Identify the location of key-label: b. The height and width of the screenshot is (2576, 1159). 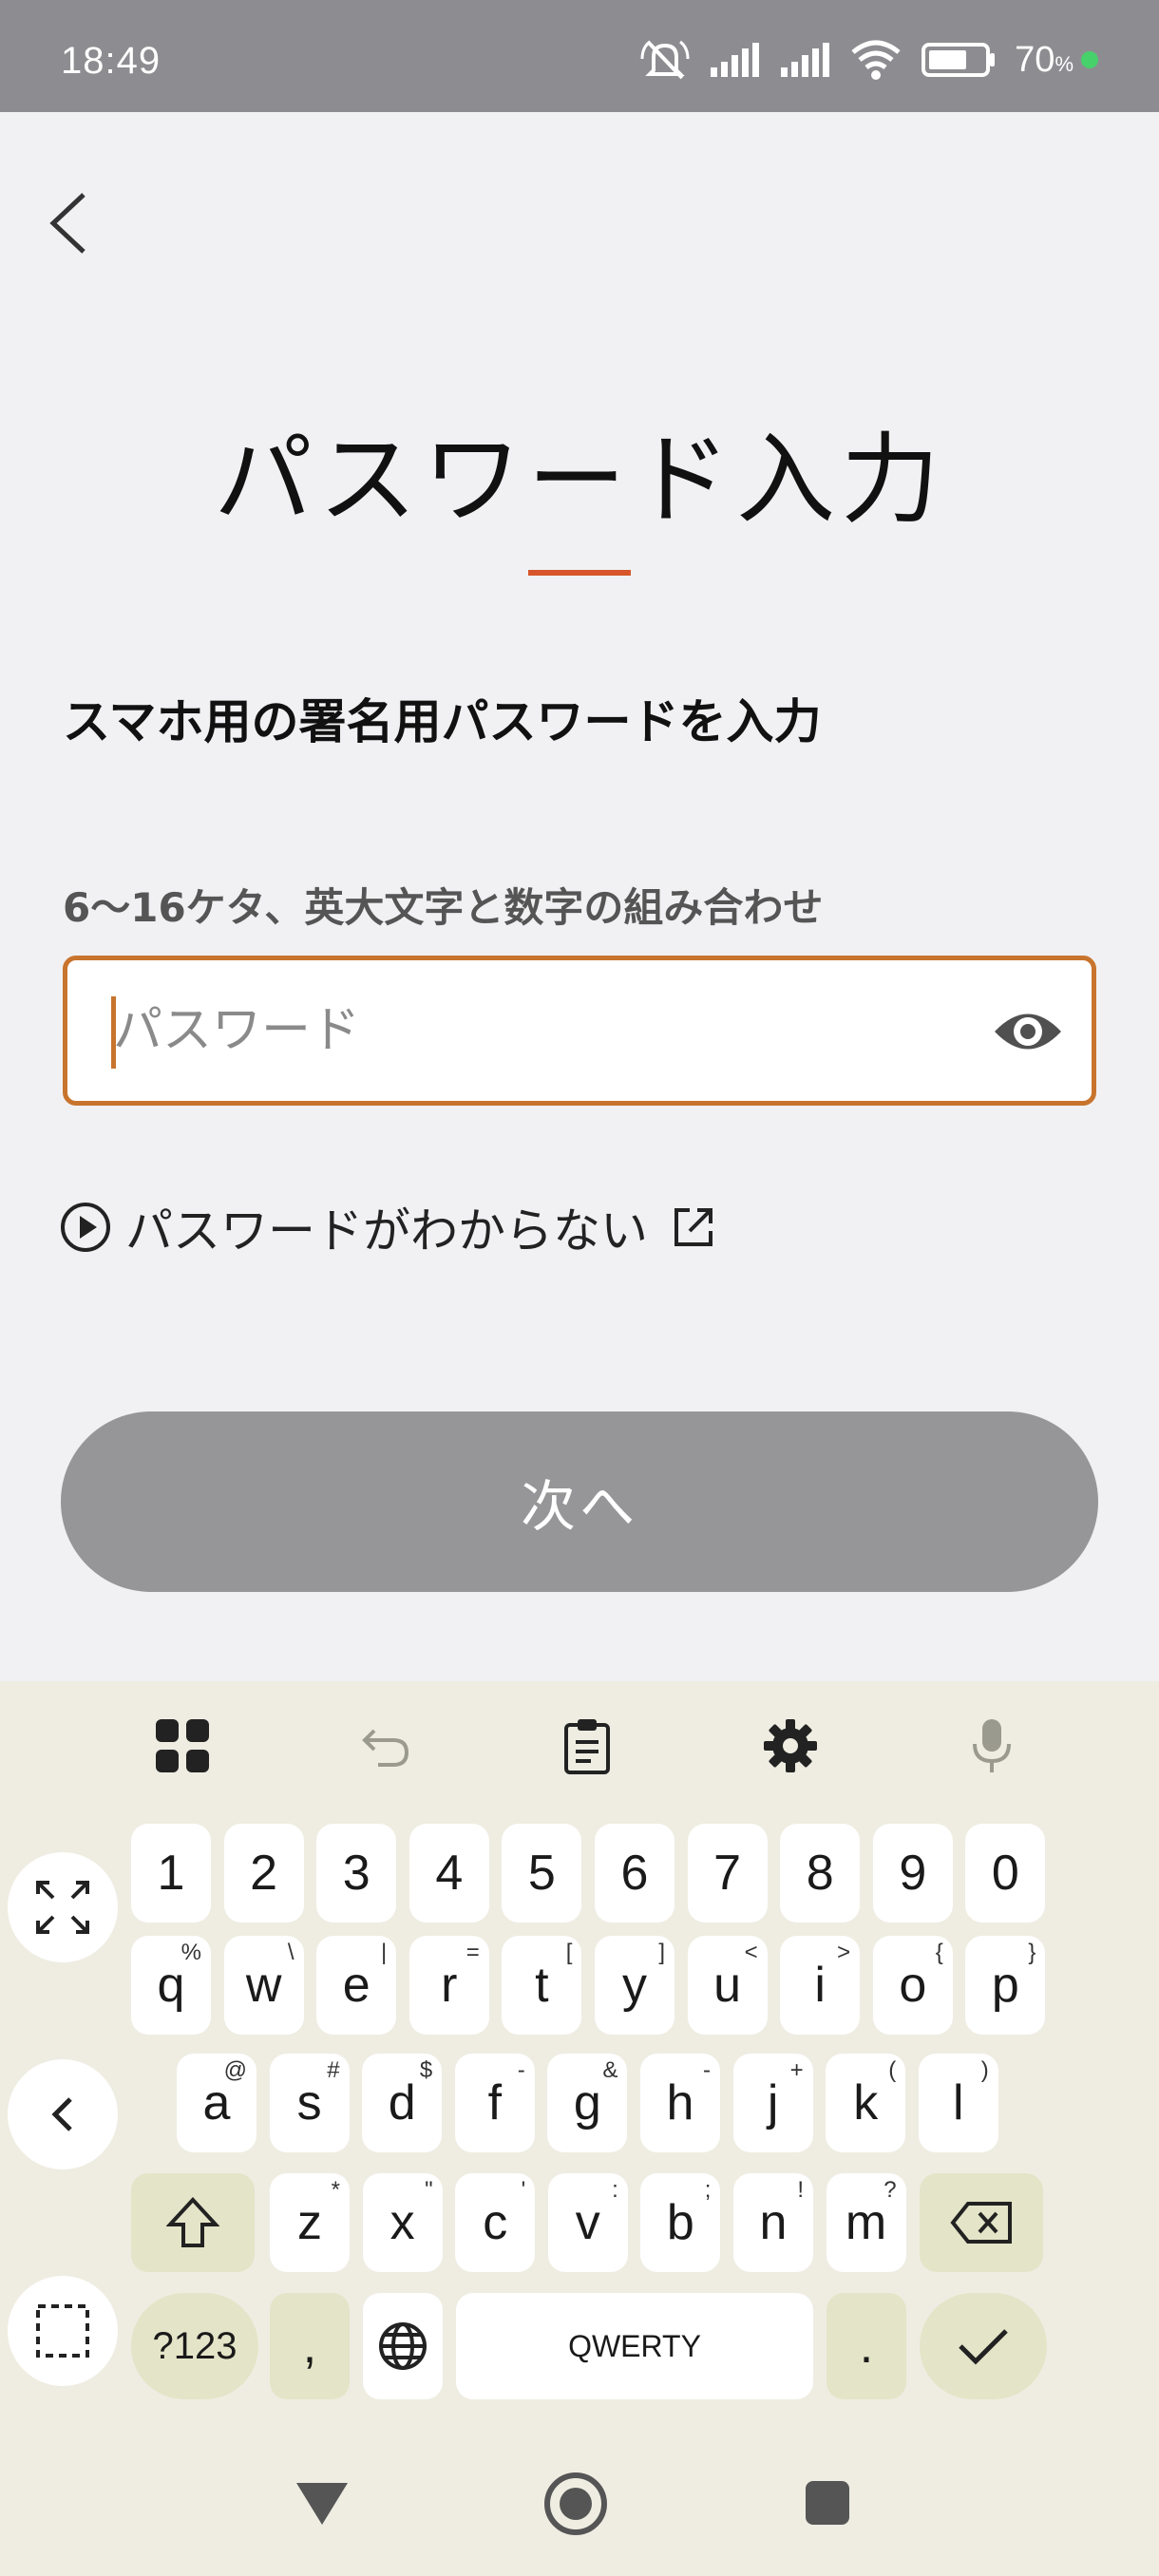
(680, 2222).